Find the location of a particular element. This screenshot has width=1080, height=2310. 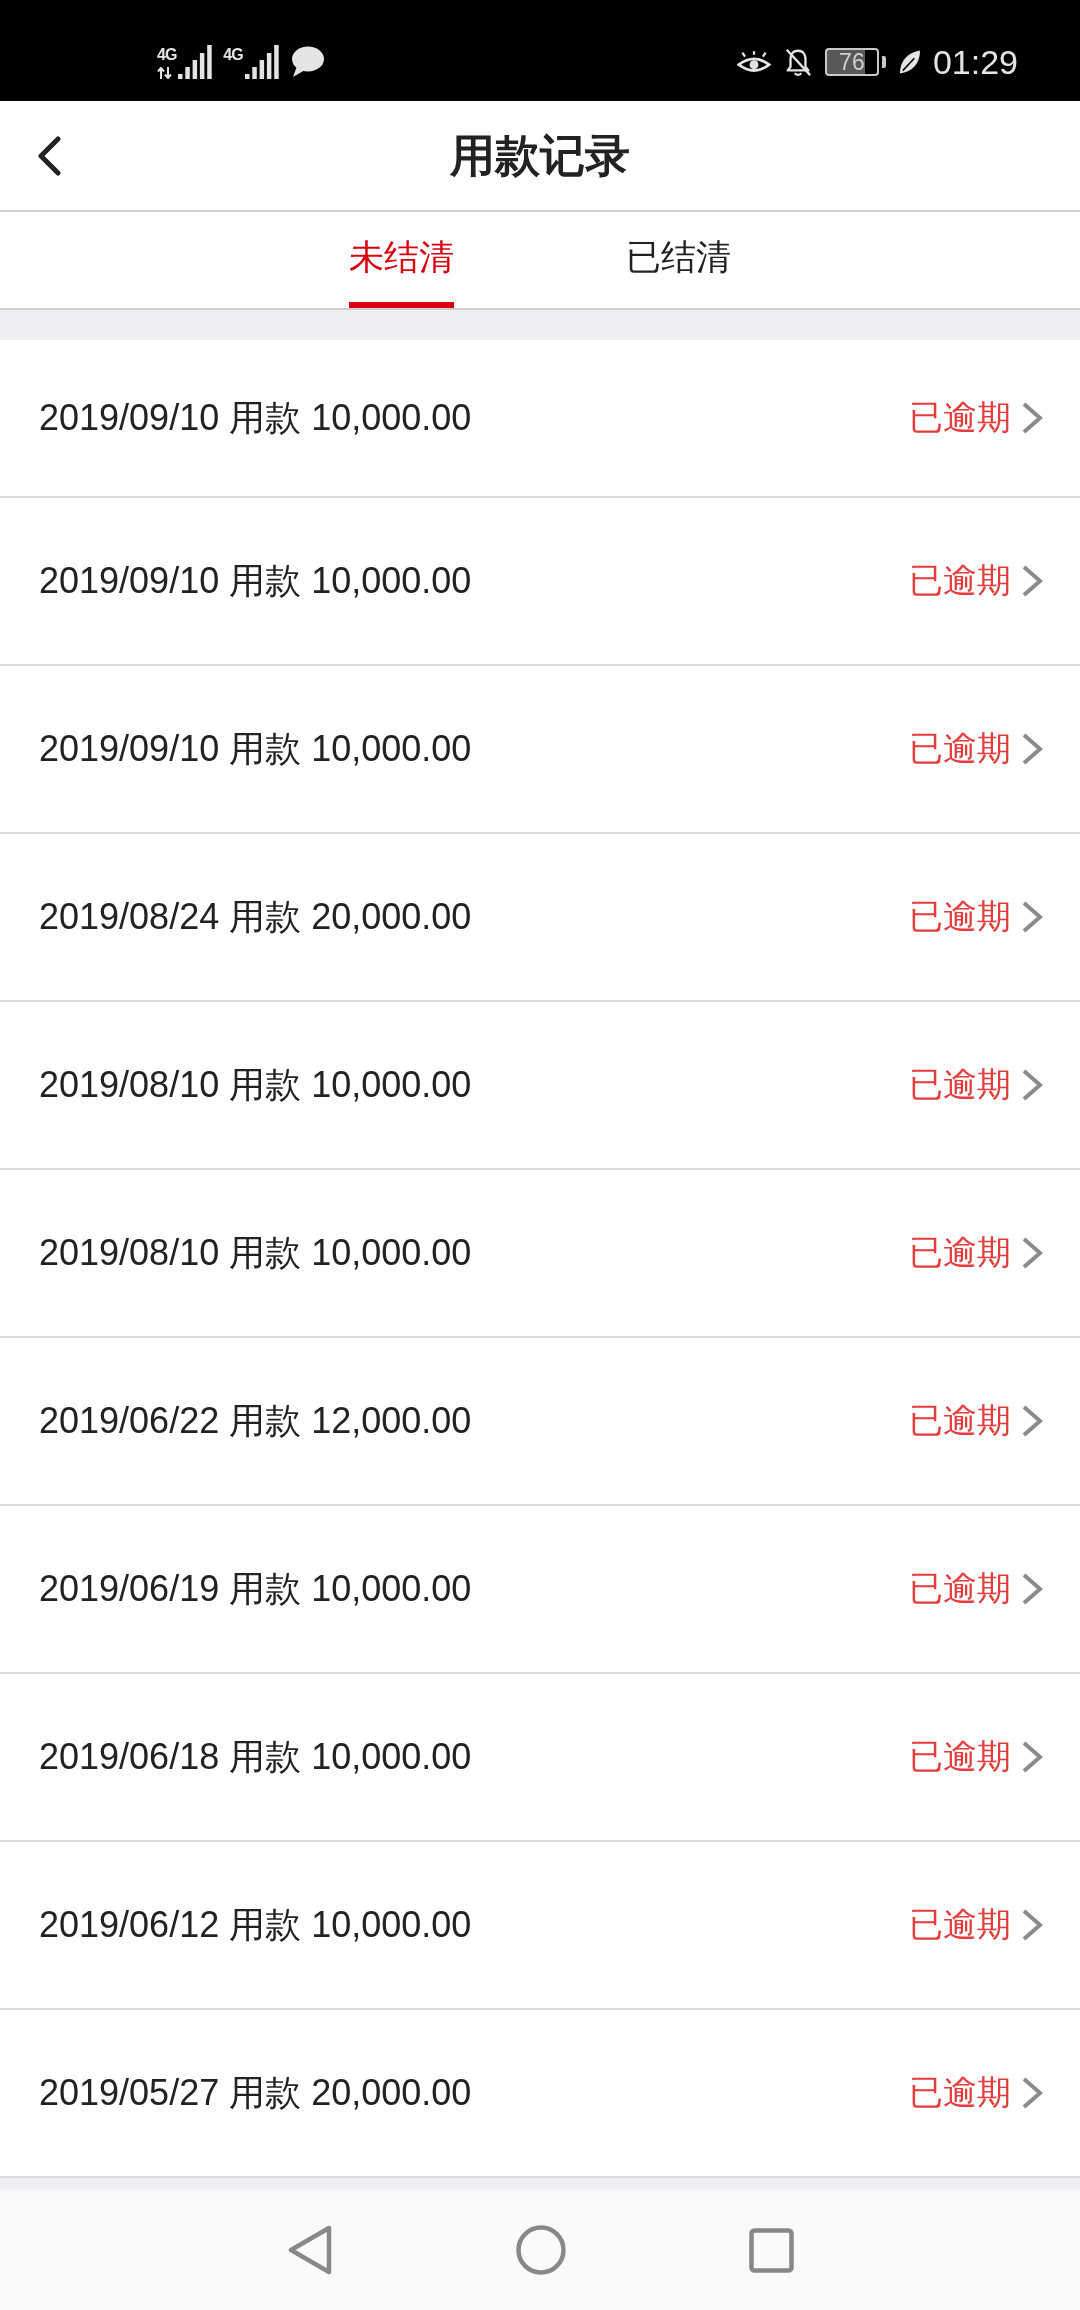

battery-indicator: 76 is located at coordinates (855, 61).